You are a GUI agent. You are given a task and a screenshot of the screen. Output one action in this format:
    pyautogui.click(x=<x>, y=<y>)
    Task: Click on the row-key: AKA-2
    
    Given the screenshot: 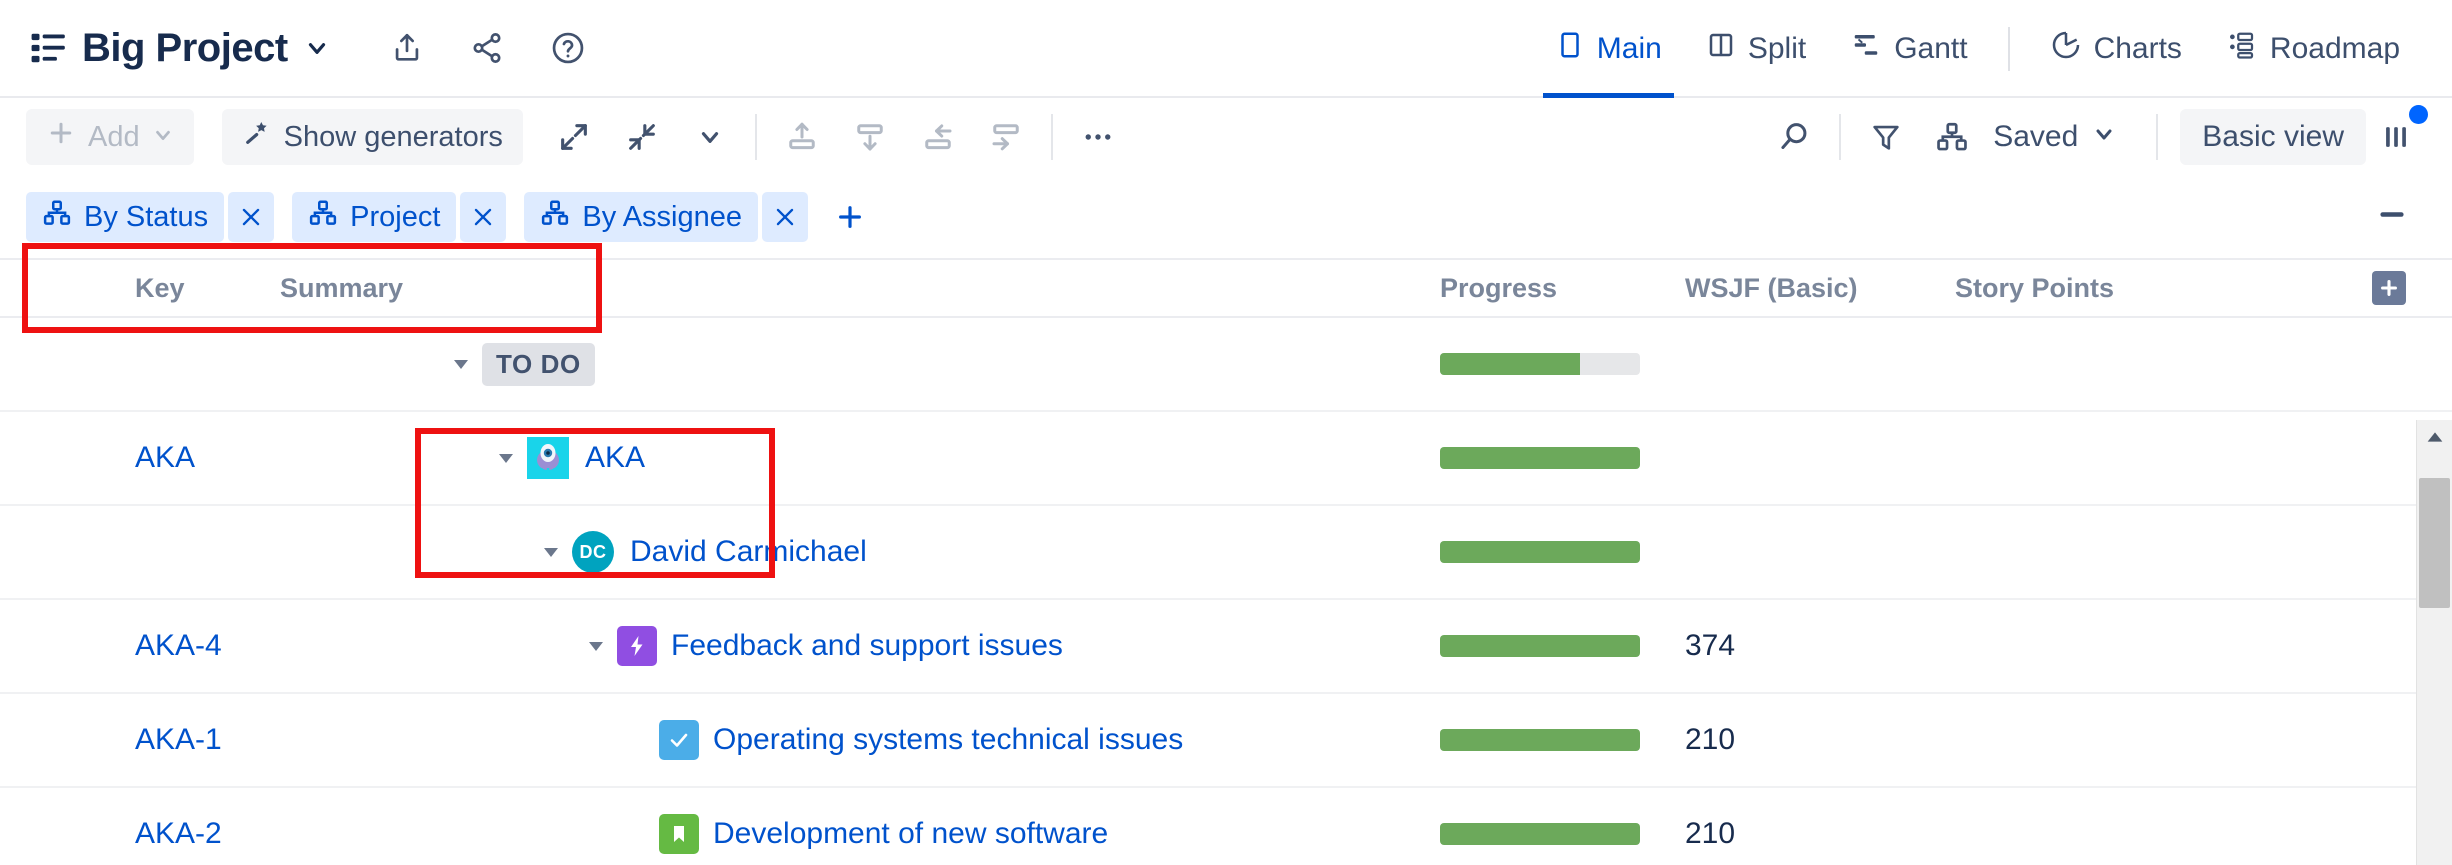 What is the action you would take?
    pyautogui.click(x=207, y=834)
    